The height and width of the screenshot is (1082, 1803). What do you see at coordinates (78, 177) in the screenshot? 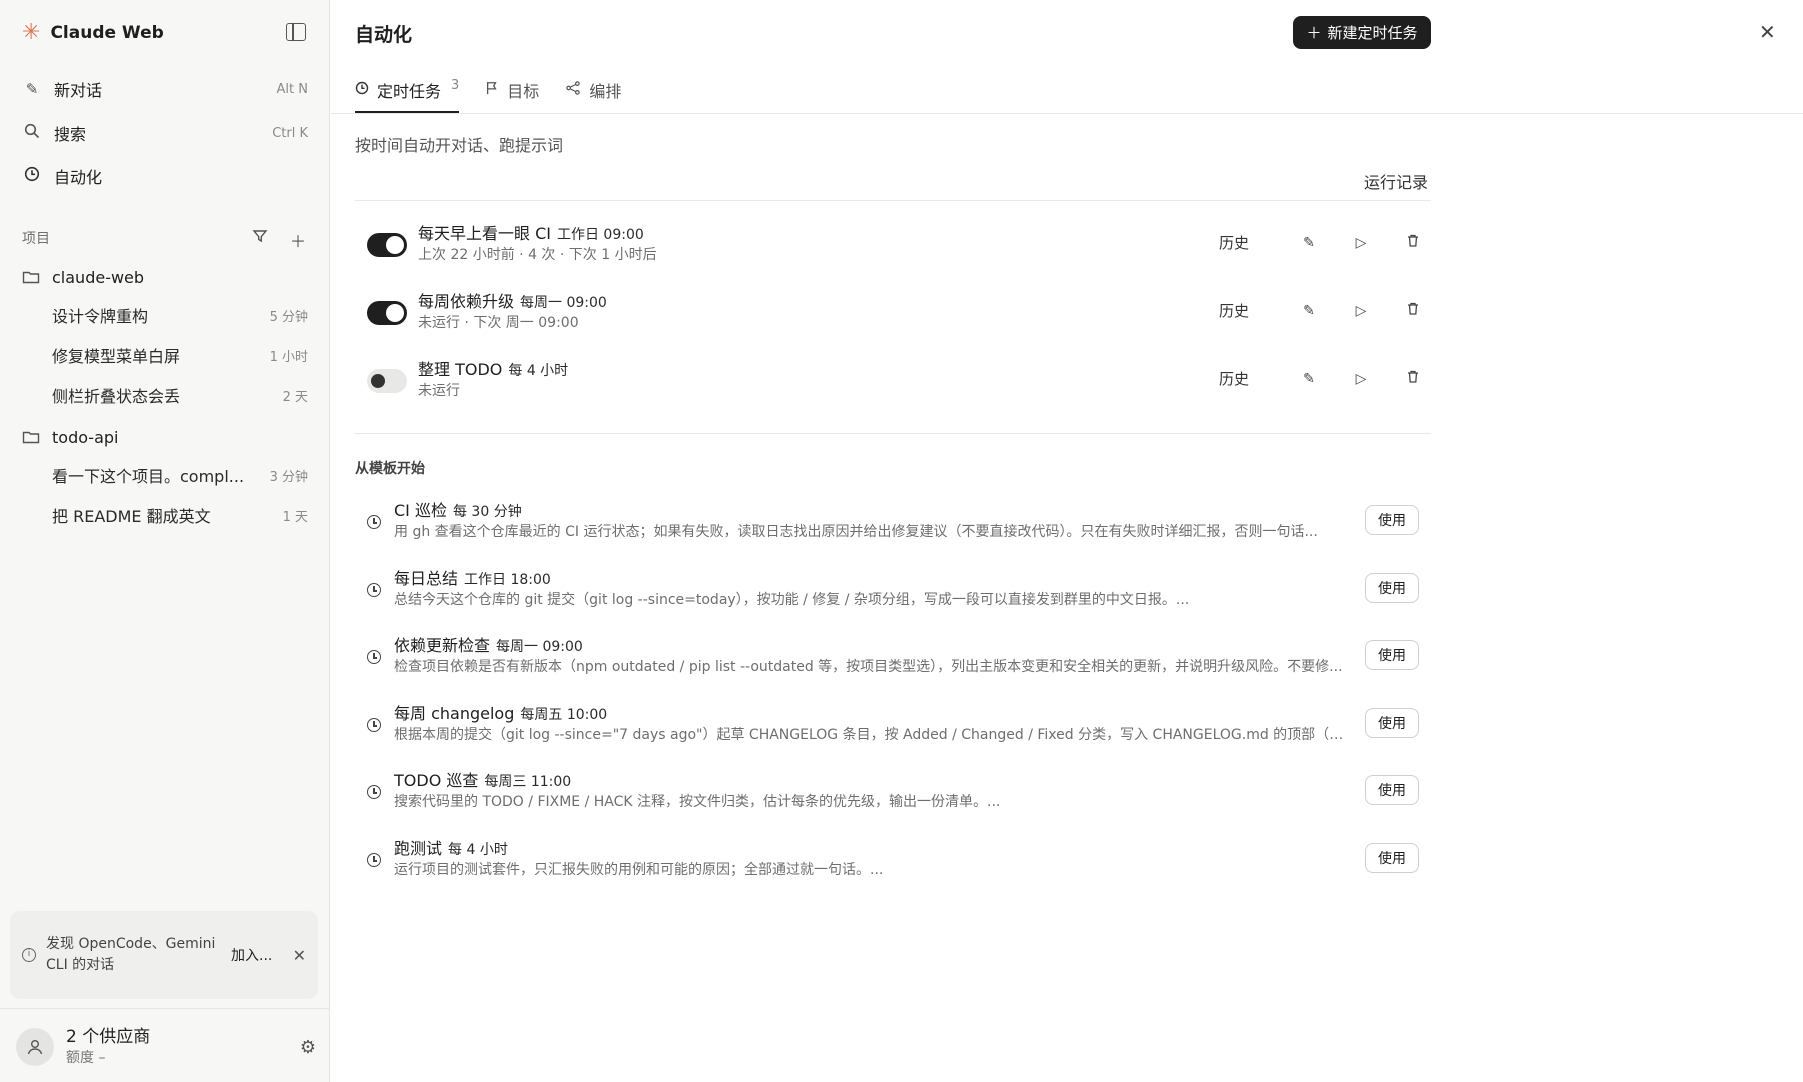
I see `nav-label: 自动化` at bounding box center [78, 177].